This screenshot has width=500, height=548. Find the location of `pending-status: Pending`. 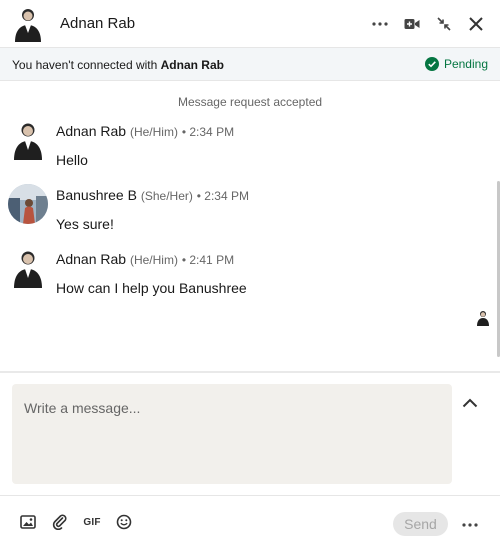

pending-status: Pending is located at coordinates (456, 64).